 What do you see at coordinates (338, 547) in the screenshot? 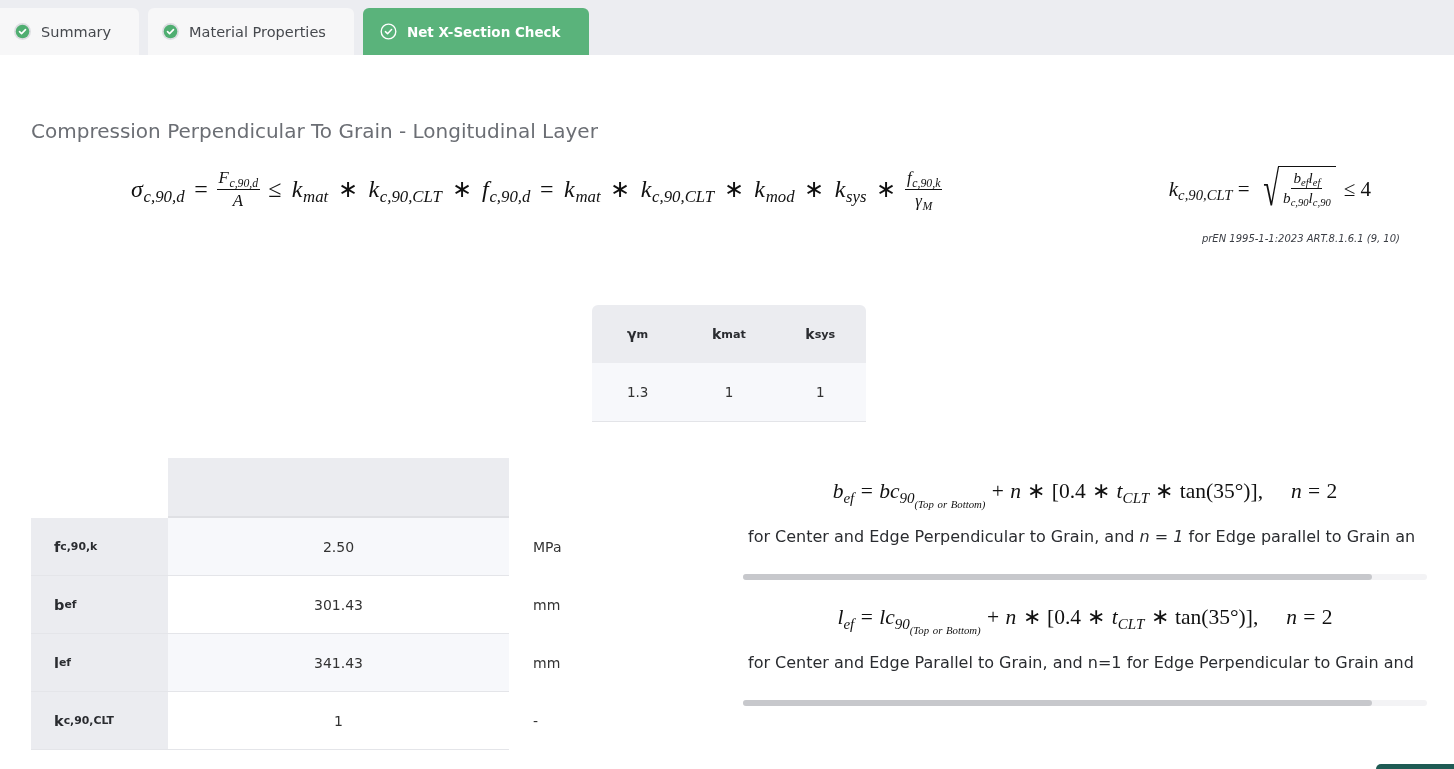
I see `table-cell: 2.50` at bounding box center [338, 547].